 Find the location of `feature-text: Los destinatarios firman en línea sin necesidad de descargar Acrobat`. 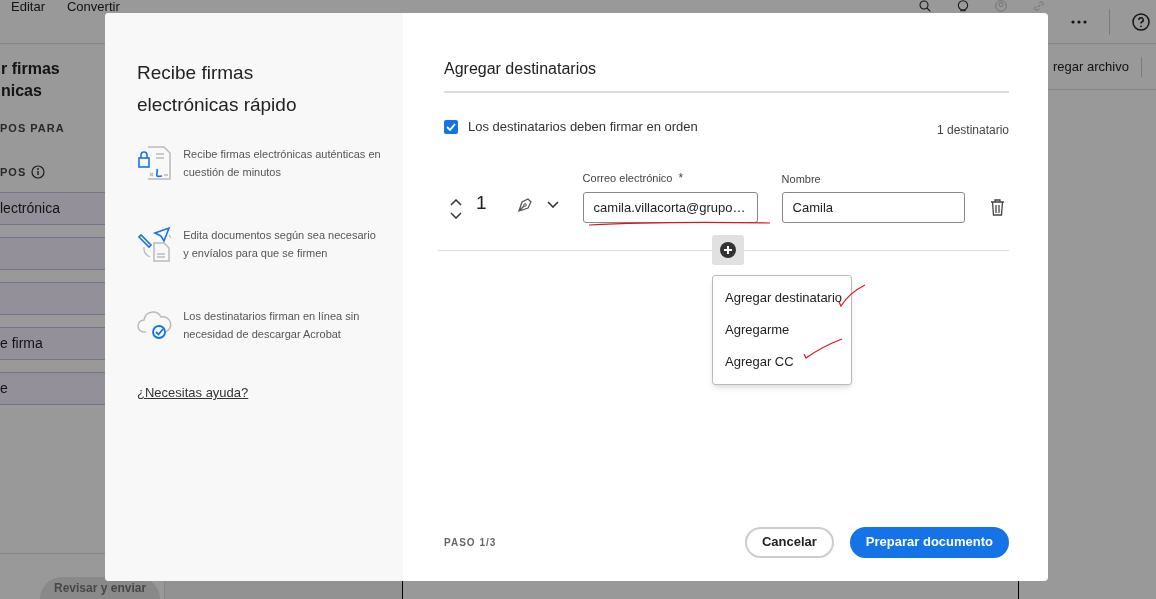

feature-text: Los destinatarios firman en línea sin necesidad de descargar Acrobat is located at coordinates (272, 325).